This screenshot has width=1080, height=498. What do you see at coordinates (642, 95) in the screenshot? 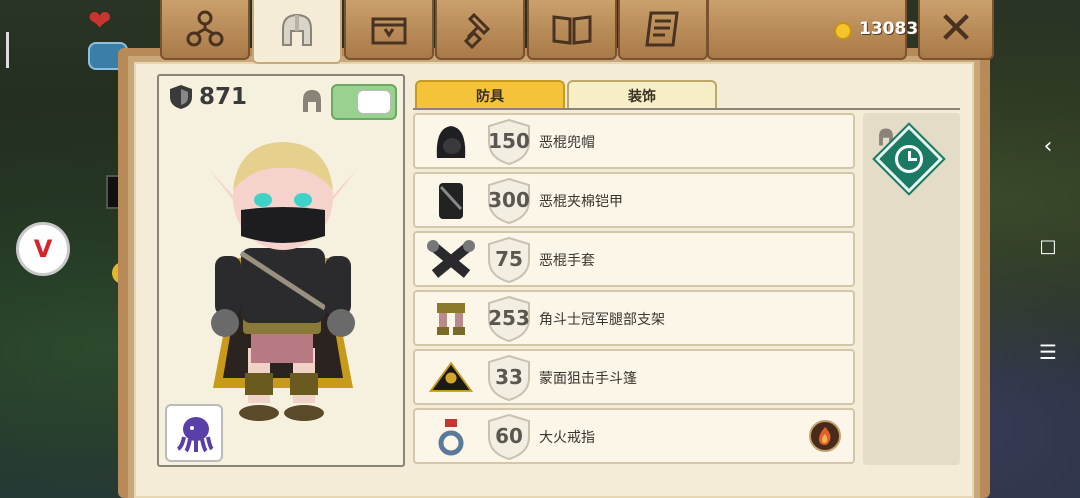
I see `tab-decor: 装饰` at bounding box center [642, 95].